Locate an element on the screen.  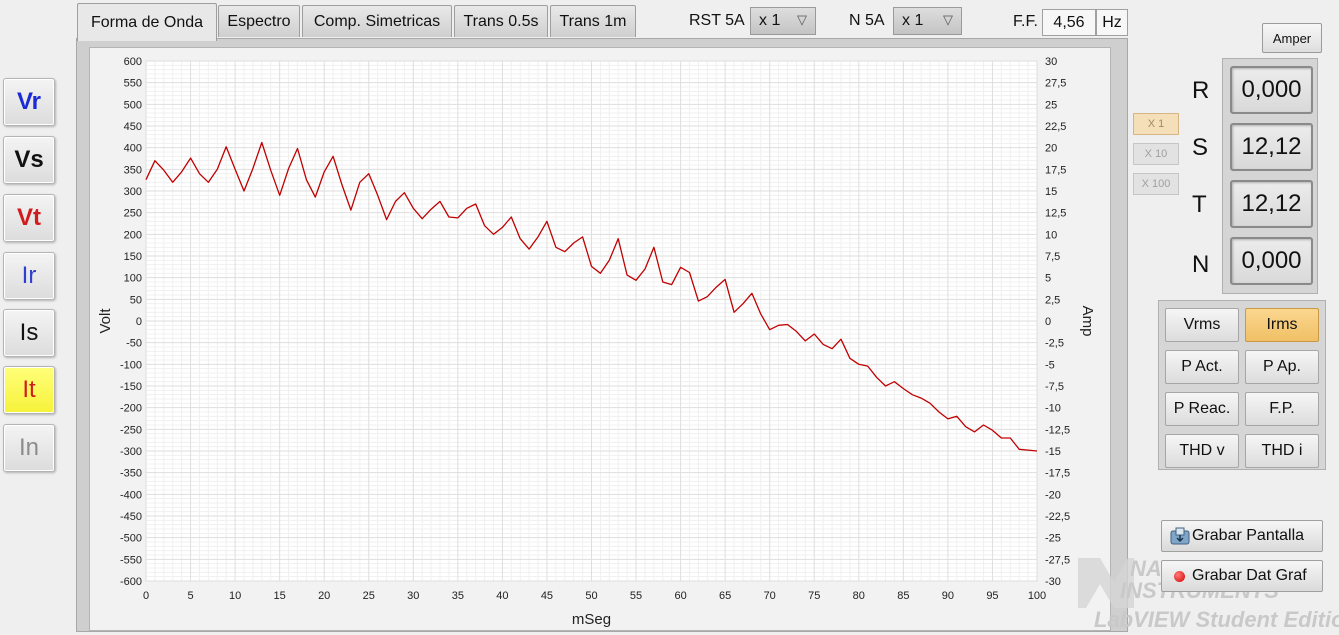
x-tick-label: 85 is located at coordinates (903, 596).